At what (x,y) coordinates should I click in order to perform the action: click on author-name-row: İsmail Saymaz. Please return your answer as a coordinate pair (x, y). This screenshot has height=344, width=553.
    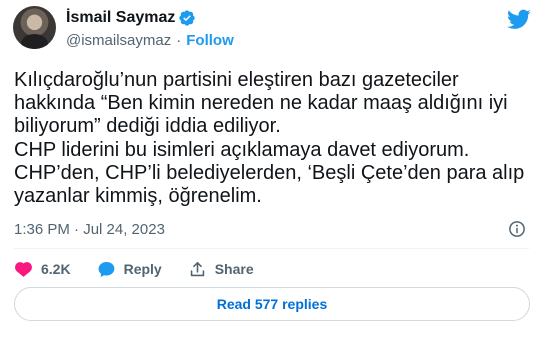
    Looking at the image, I should click on (131, 18).